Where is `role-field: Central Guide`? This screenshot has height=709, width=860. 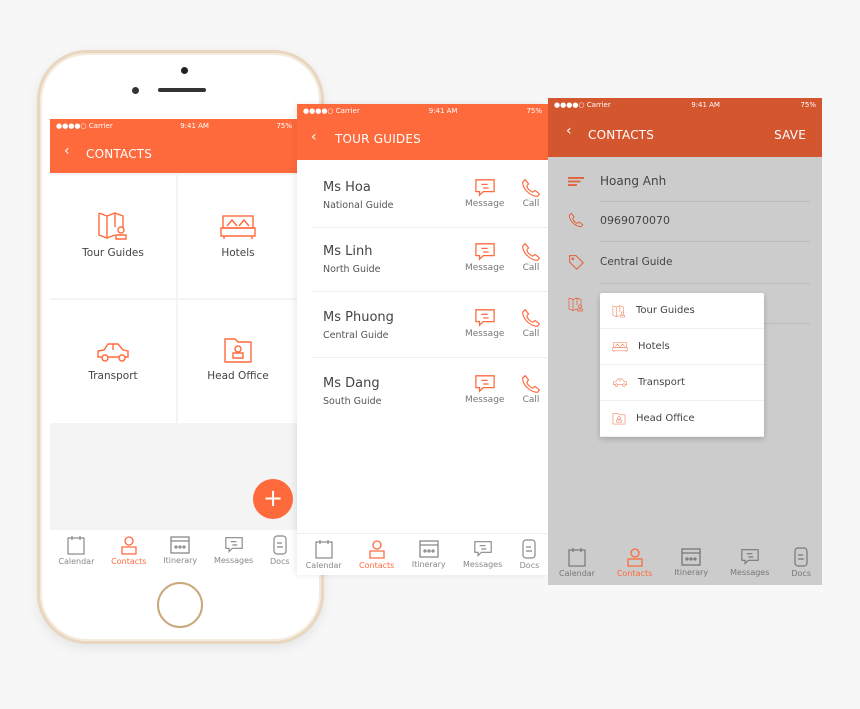
role-field: Central Guide is located at coordinates (685, 263).